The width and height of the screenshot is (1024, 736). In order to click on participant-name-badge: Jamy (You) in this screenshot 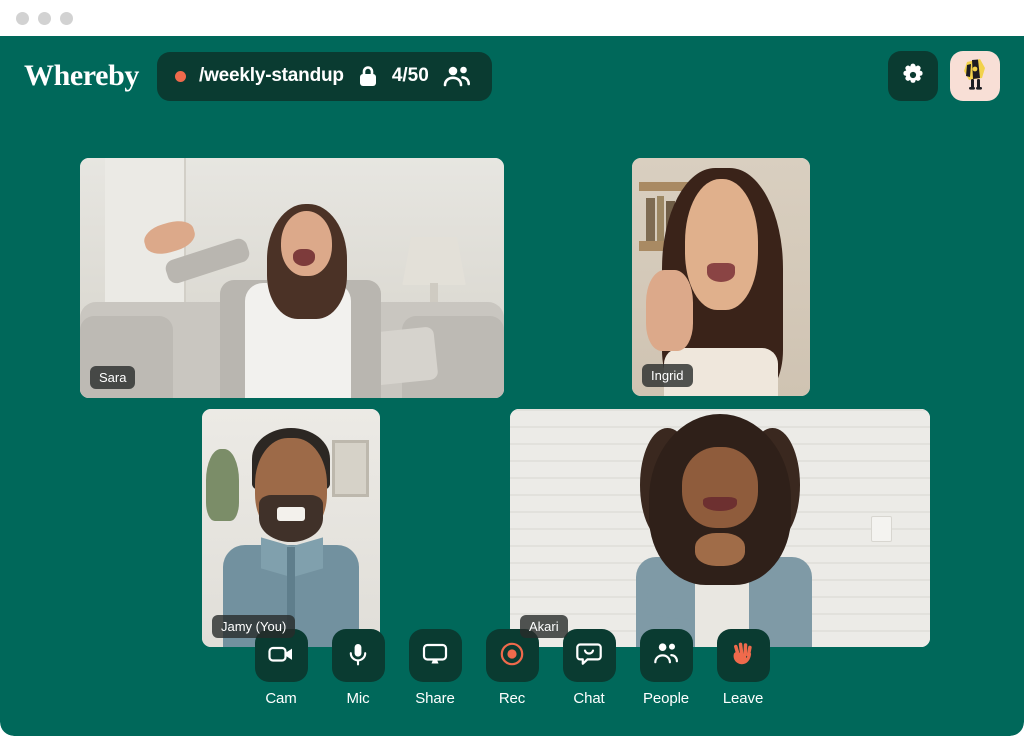, I will do `click(254, 626)`.